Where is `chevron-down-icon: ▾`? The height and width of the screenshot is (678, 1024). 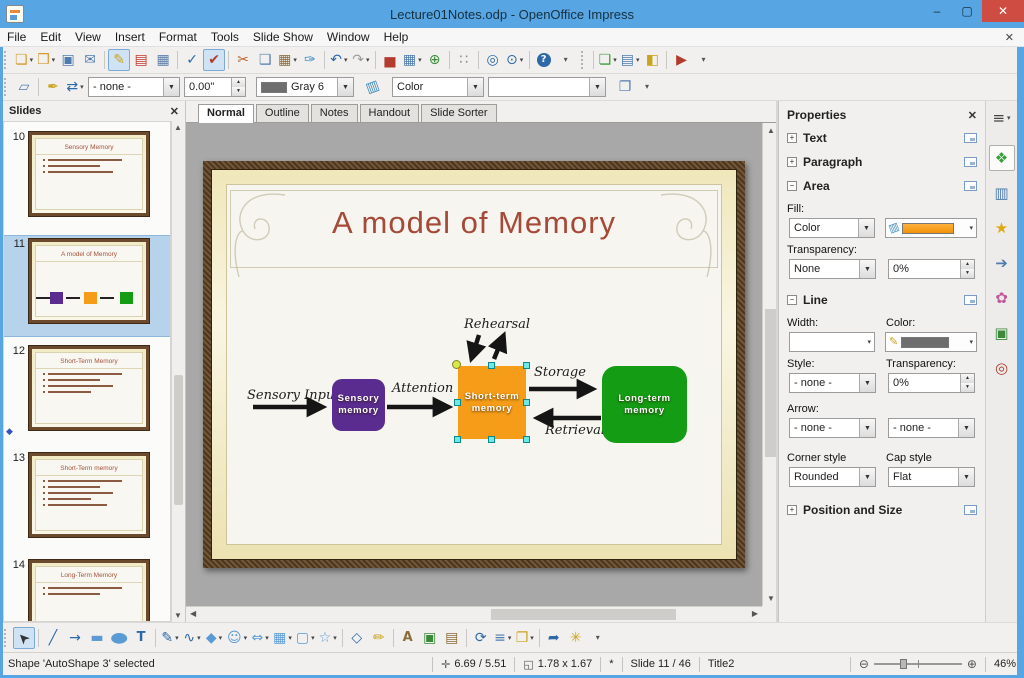 chevron-down-icon: ▾ is located at coordinates (971, 342).